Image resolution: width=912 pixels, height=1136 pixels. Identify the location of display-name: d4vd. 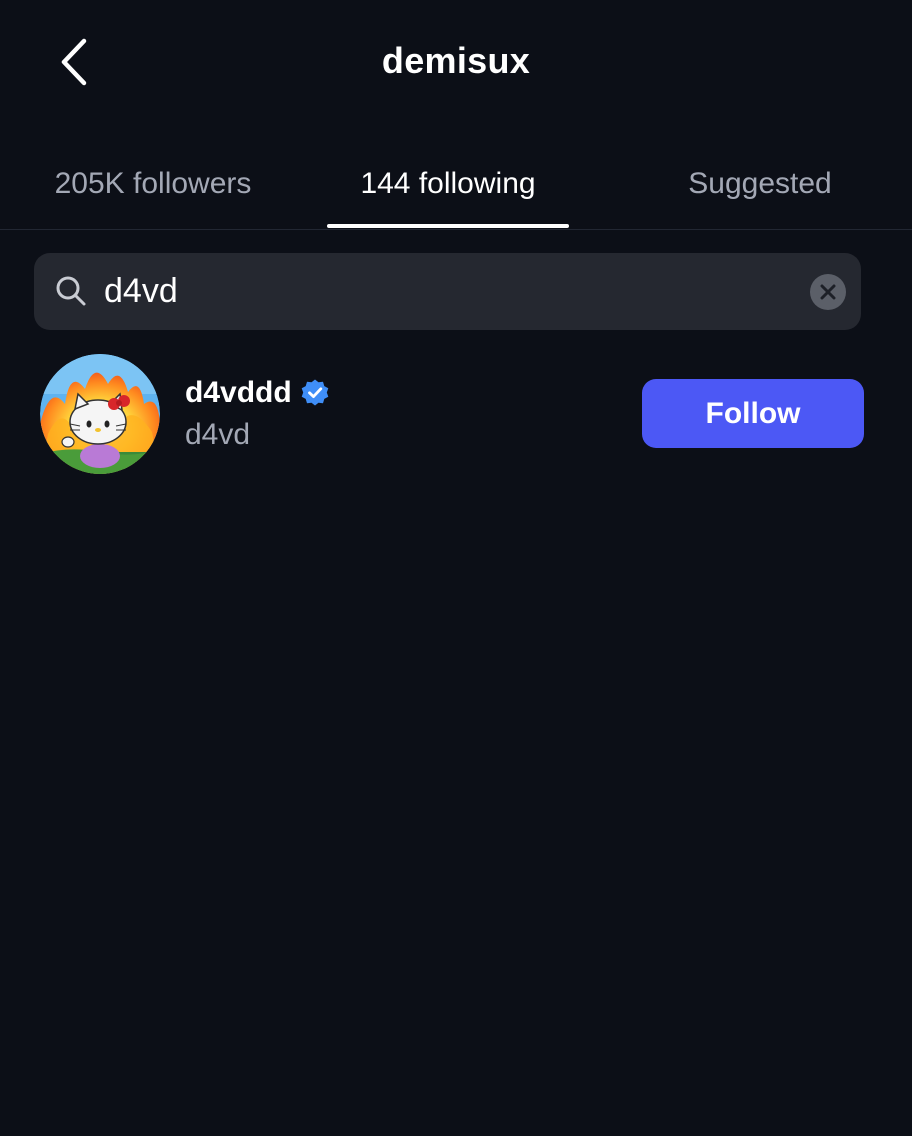
(218, 434).